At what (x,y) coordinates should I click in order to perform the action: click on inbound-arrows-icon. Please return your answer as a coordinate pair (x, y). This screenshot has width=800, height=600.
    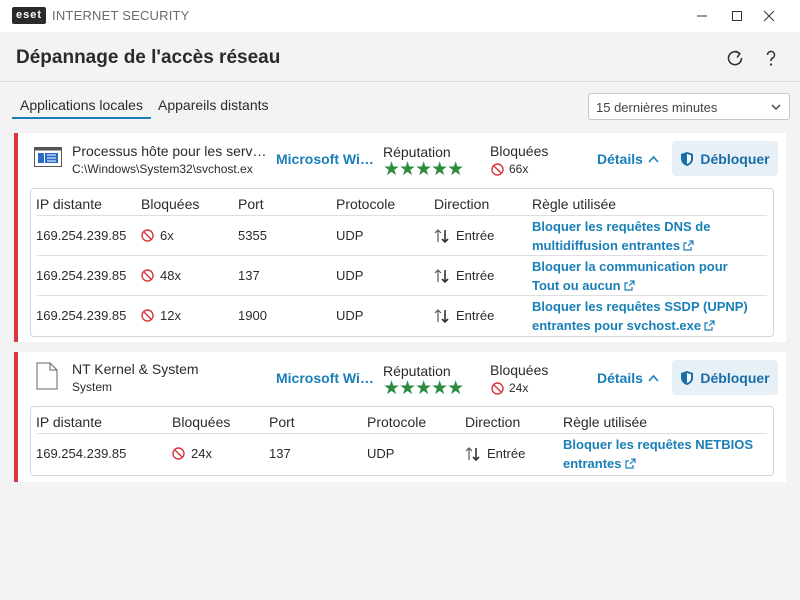
    Looking at the image, I should click on (472, 453).